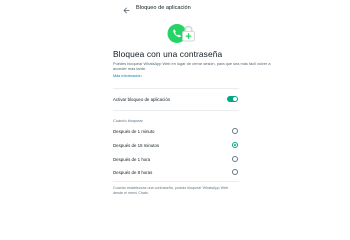 Image resolution: width=350 pixels, height=240 pixels. Describe the element at coordinates (176, 99) in the screenshot. I see `app-lock-toggle-row: Activar bloqueo de aplicación` at that location.